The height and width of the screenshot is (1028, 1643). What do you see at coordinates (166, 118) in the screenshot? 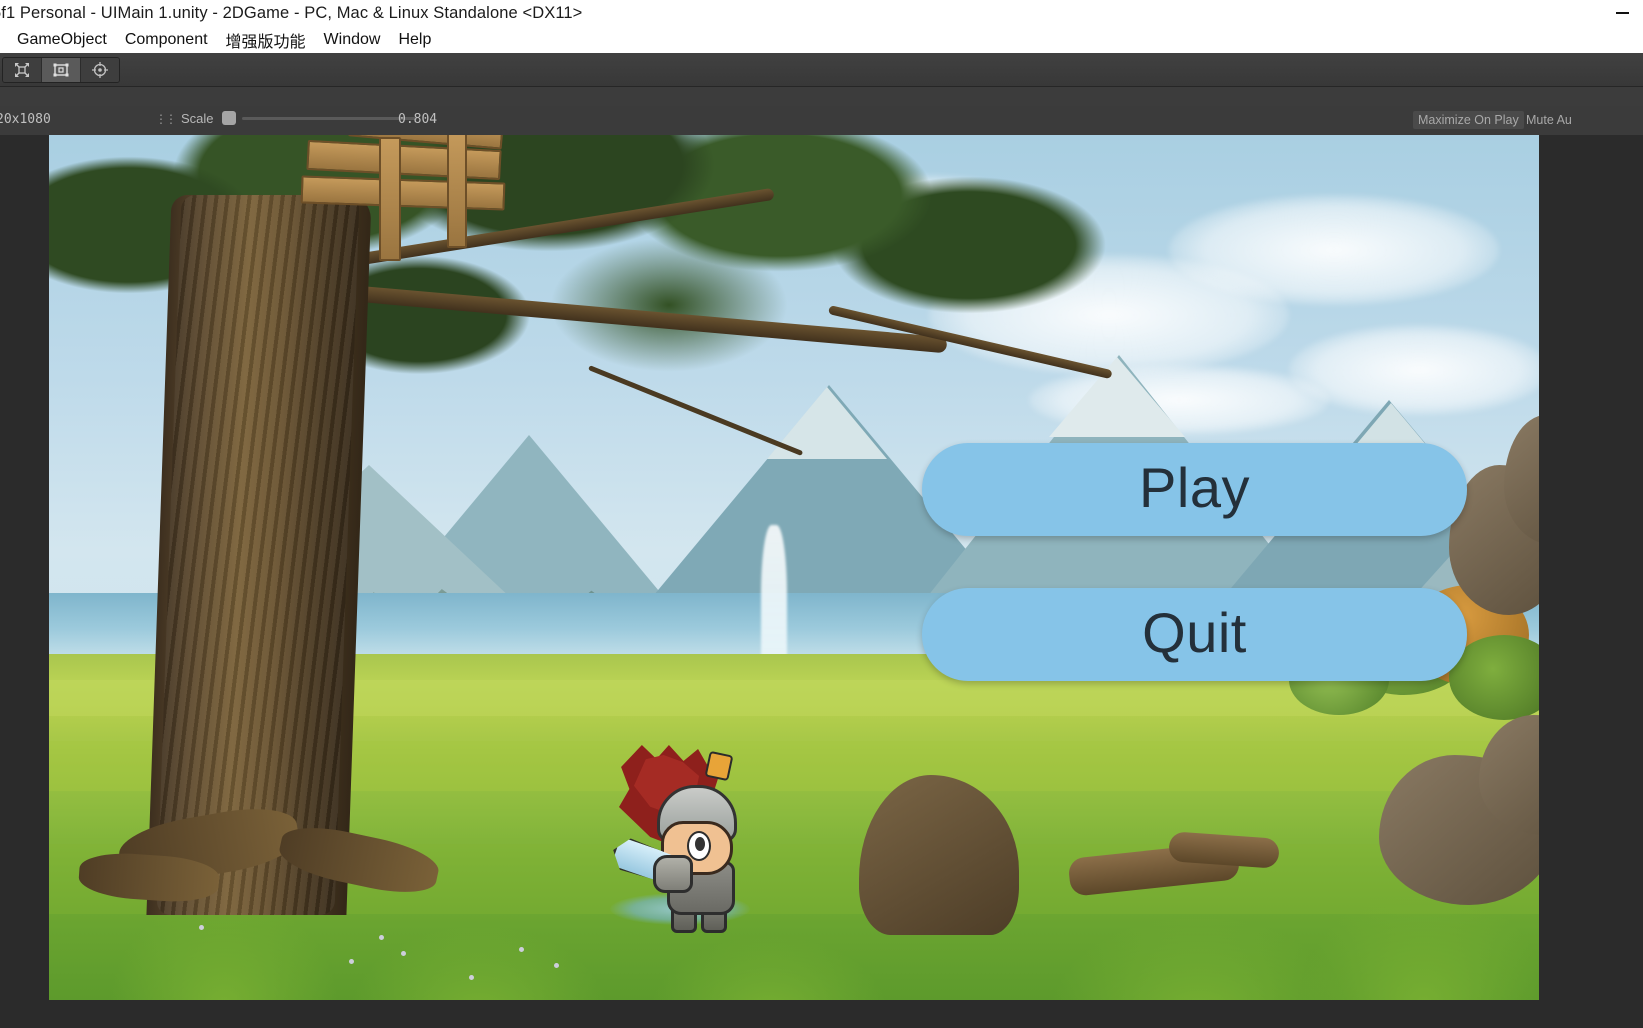
I see `drag-grip-icon: ⋮⋮` at bounding box center [166, 118].